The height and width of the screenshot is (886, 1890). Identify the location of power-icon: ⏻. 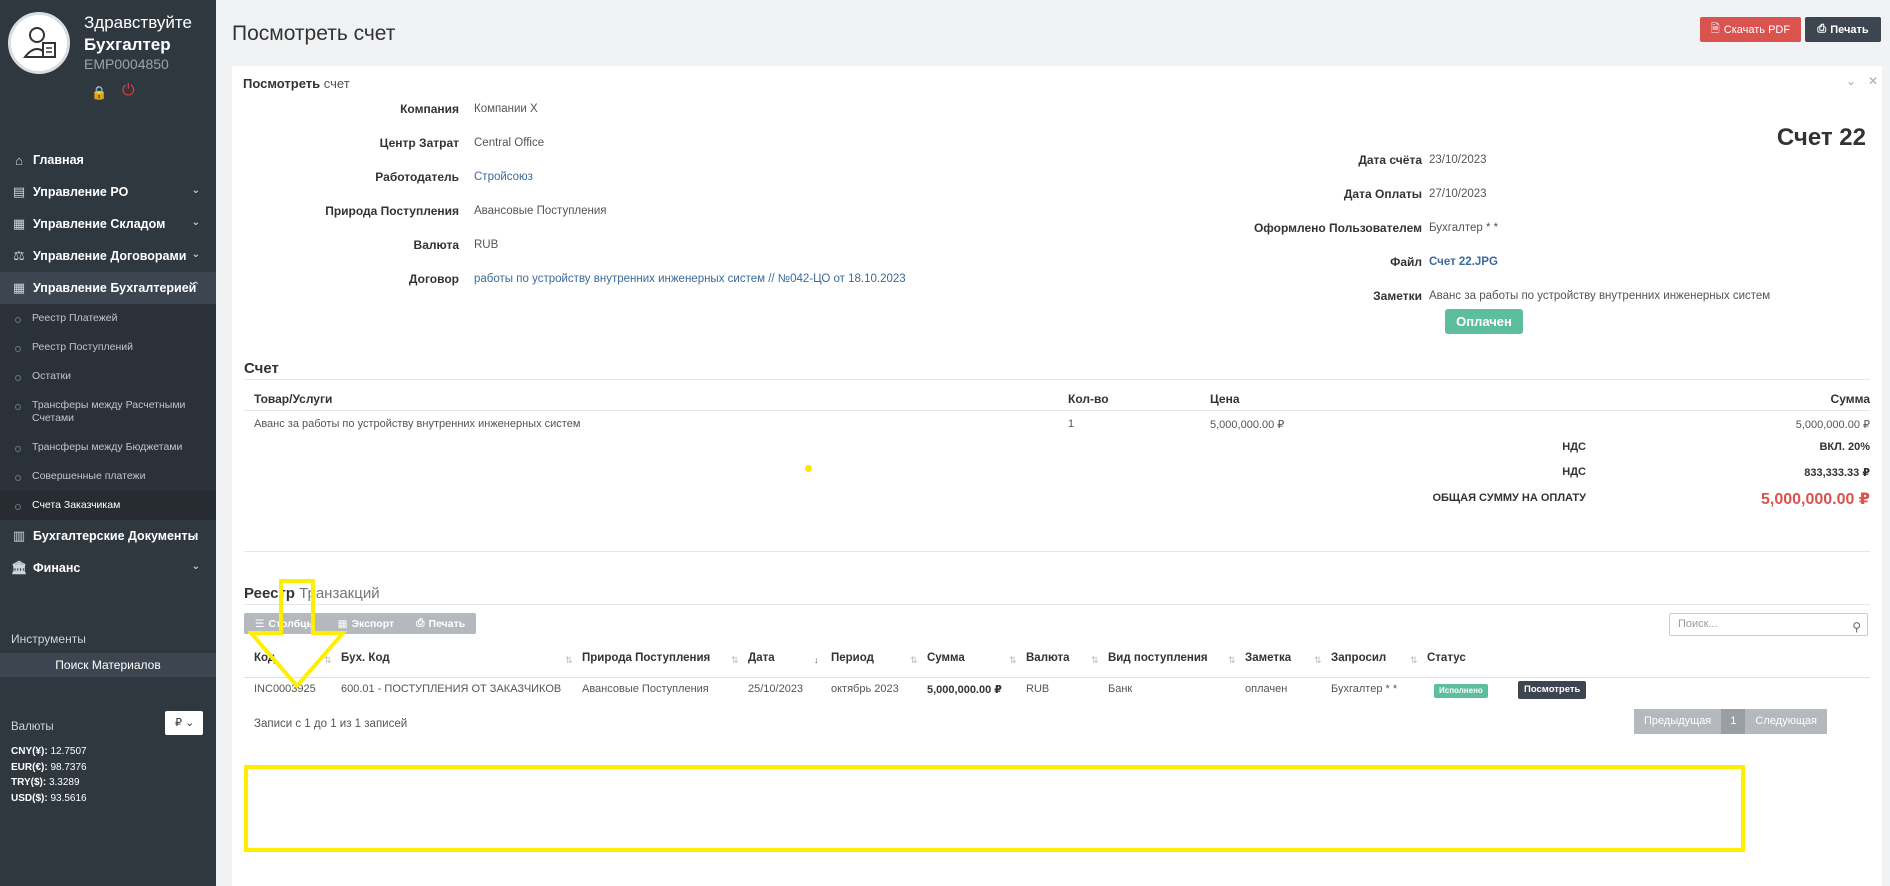
(128, 91).